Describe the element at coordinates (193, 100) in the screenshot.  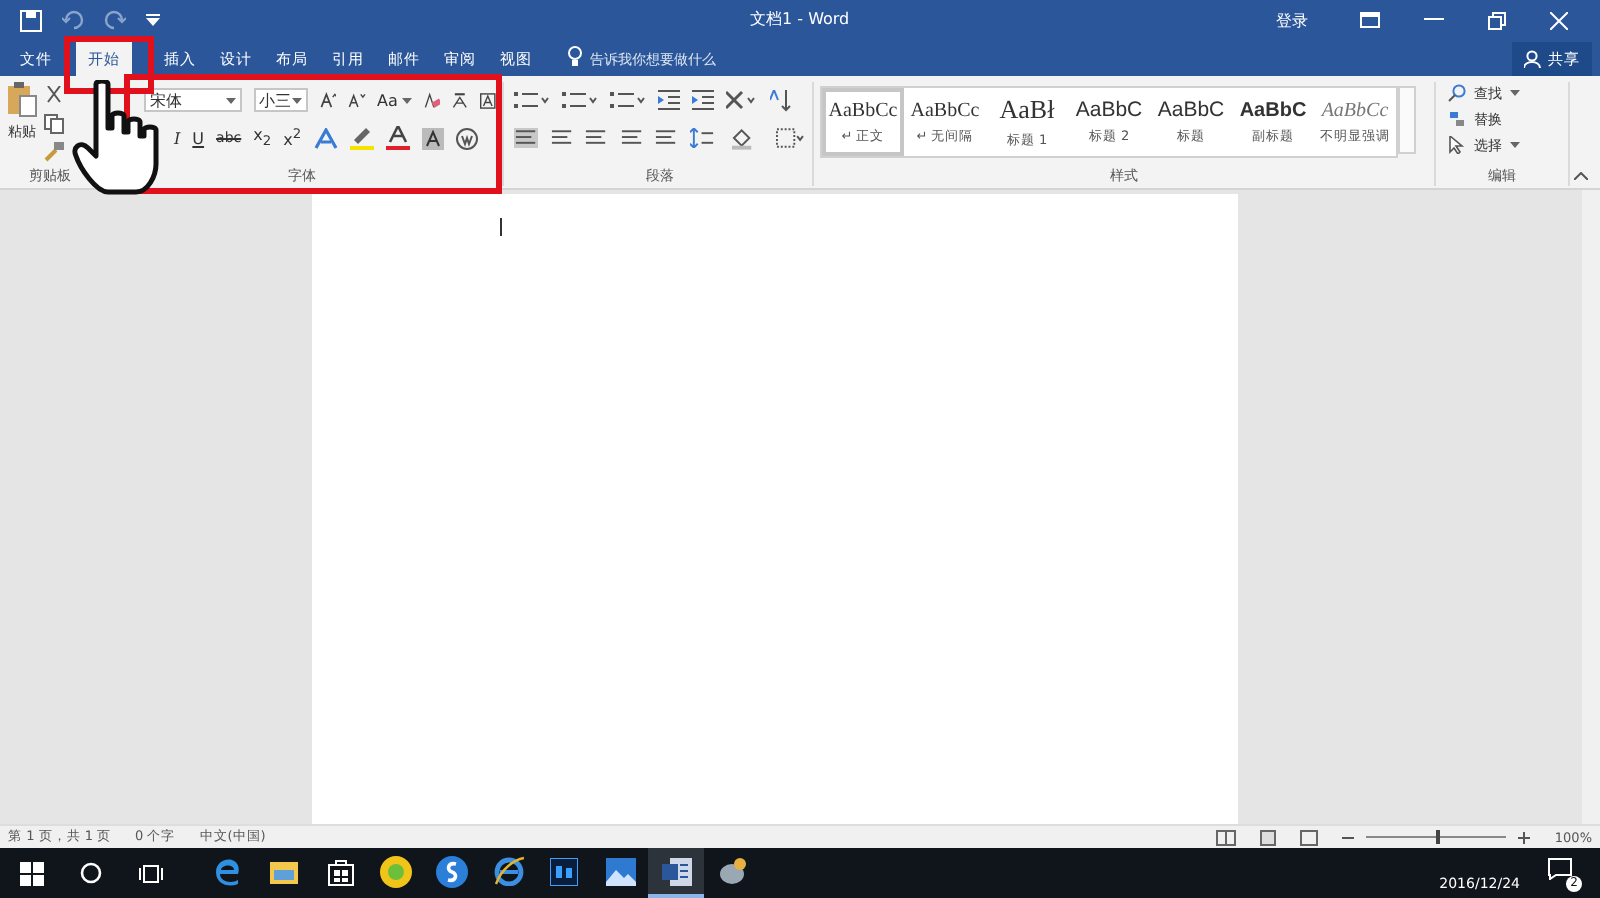
I see `font-name-dropdown: 宋体` at that location.